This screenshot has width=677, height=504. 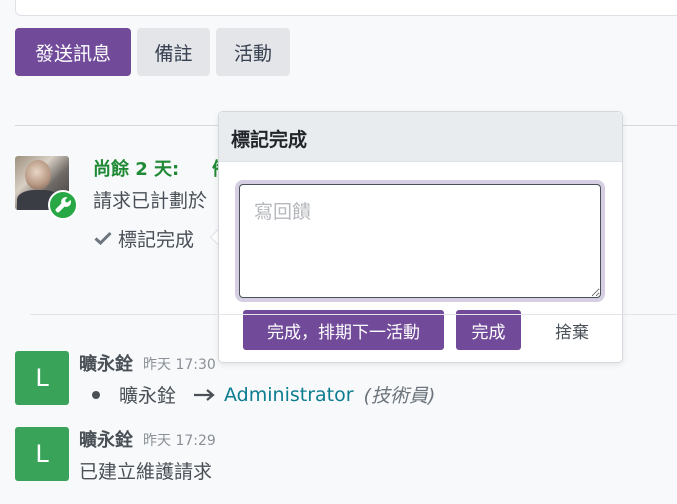 I want to click on message-time: 昨天 17:29, so click(x=179, y=441).